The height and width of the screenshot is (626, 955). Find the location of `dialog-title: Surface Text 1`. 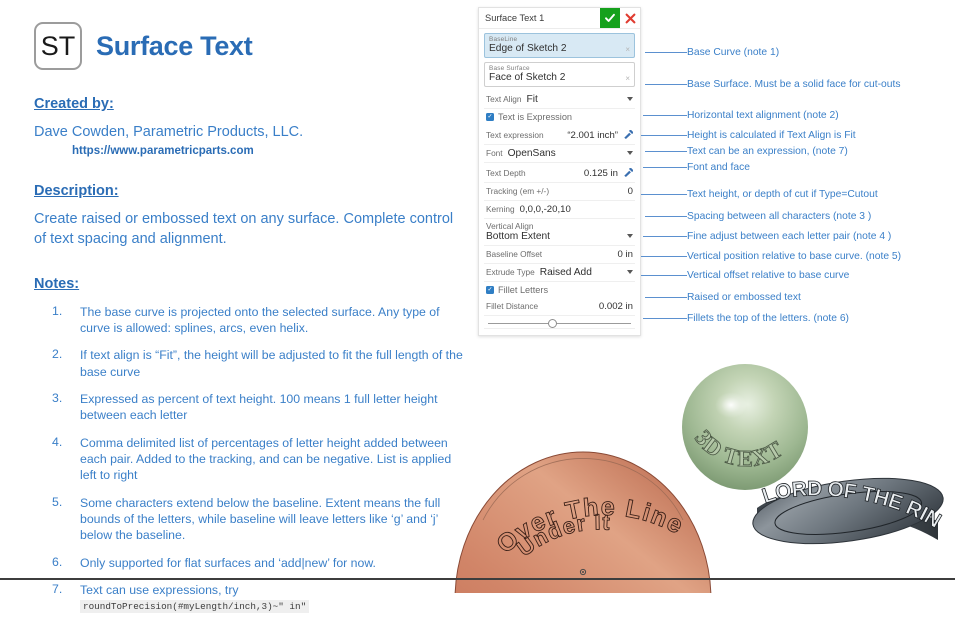

dialog-title: Surface Text 1 is located at coordinates (515, 18).